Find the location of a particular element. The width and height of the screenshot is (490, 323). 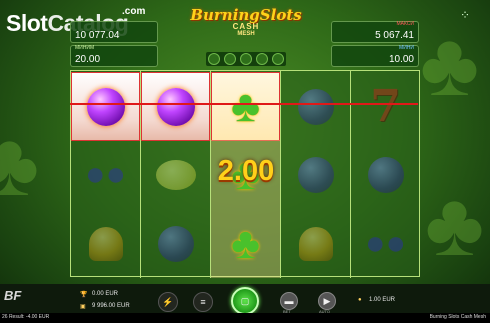

game-logo: BurningSlots CASH MESH is located at coordinates (246, 27).